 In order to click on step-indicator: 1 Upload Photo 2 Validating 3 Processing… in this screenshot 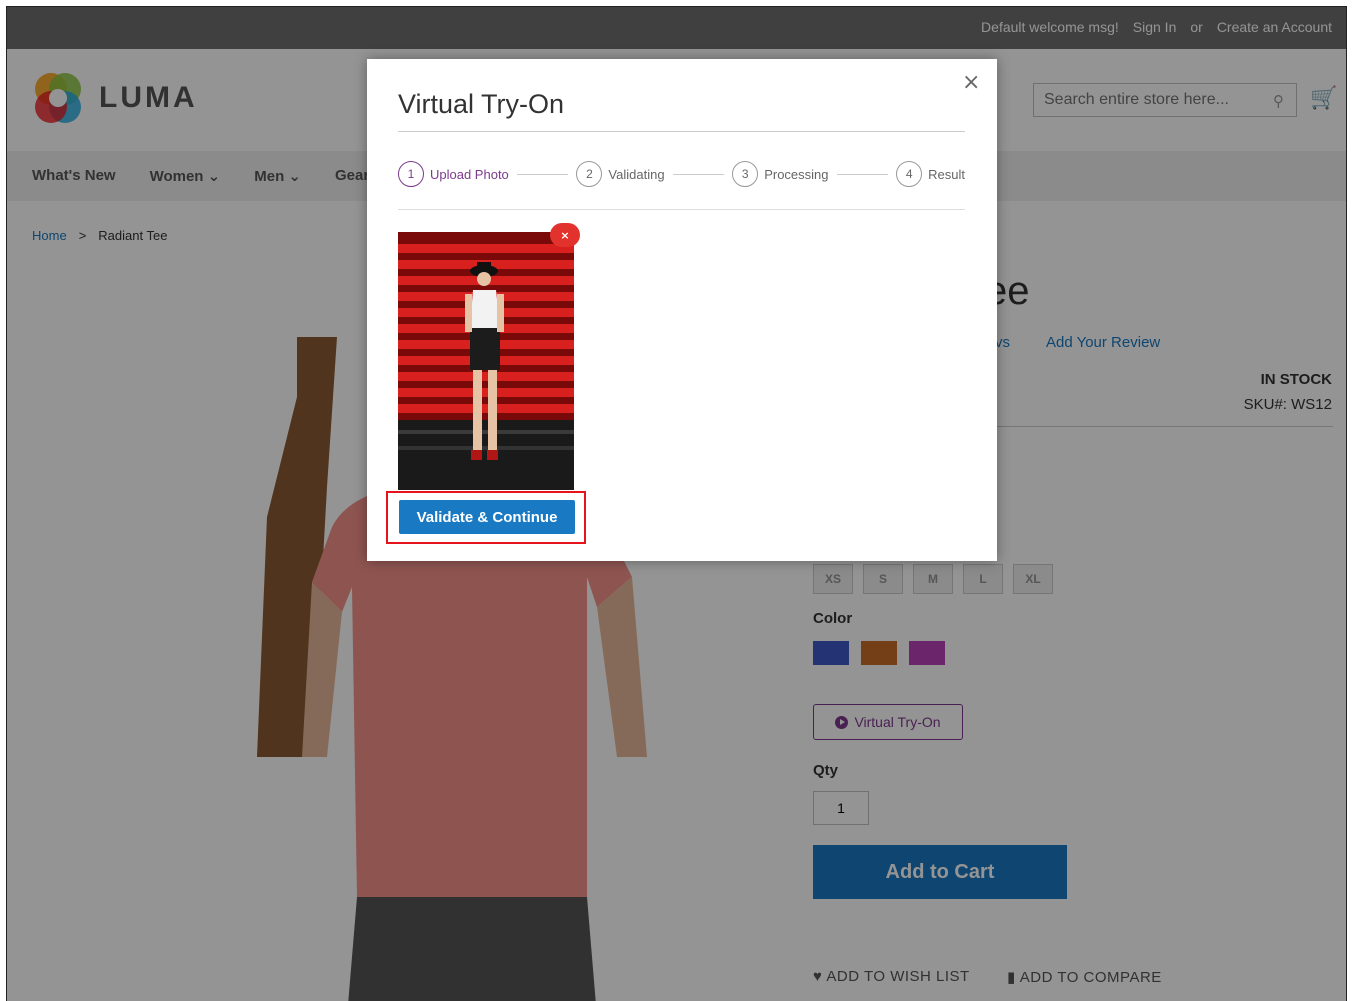, I will do `click(681, 174)`.